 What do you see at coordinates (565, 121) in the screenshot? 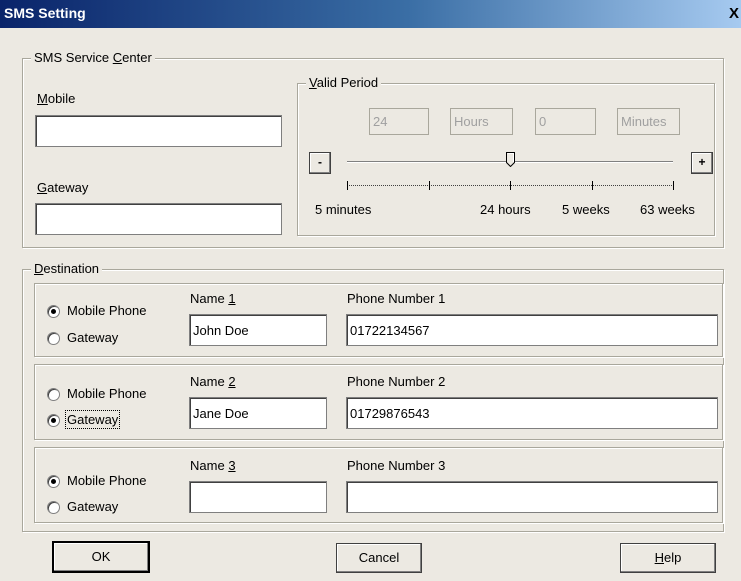
I see `period-minutes-value-field` at bounding box center [565, 121].